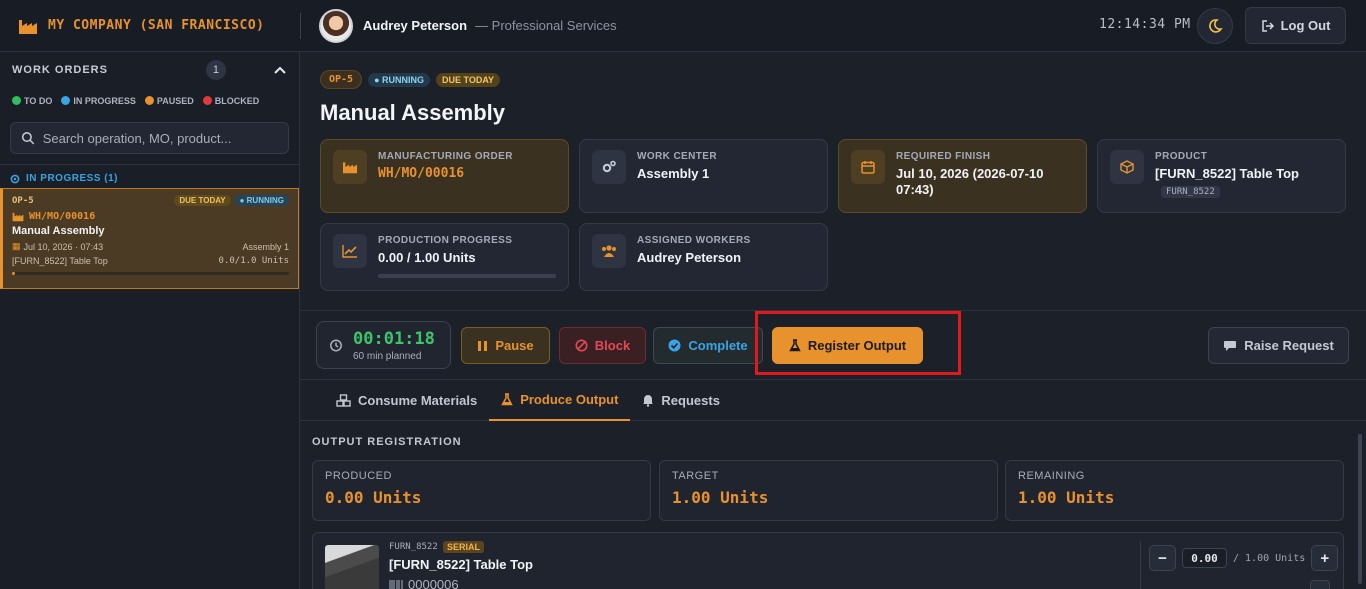 The image size is (1366, 589). I want to click on card-op: OP-5, so click(23, 200).